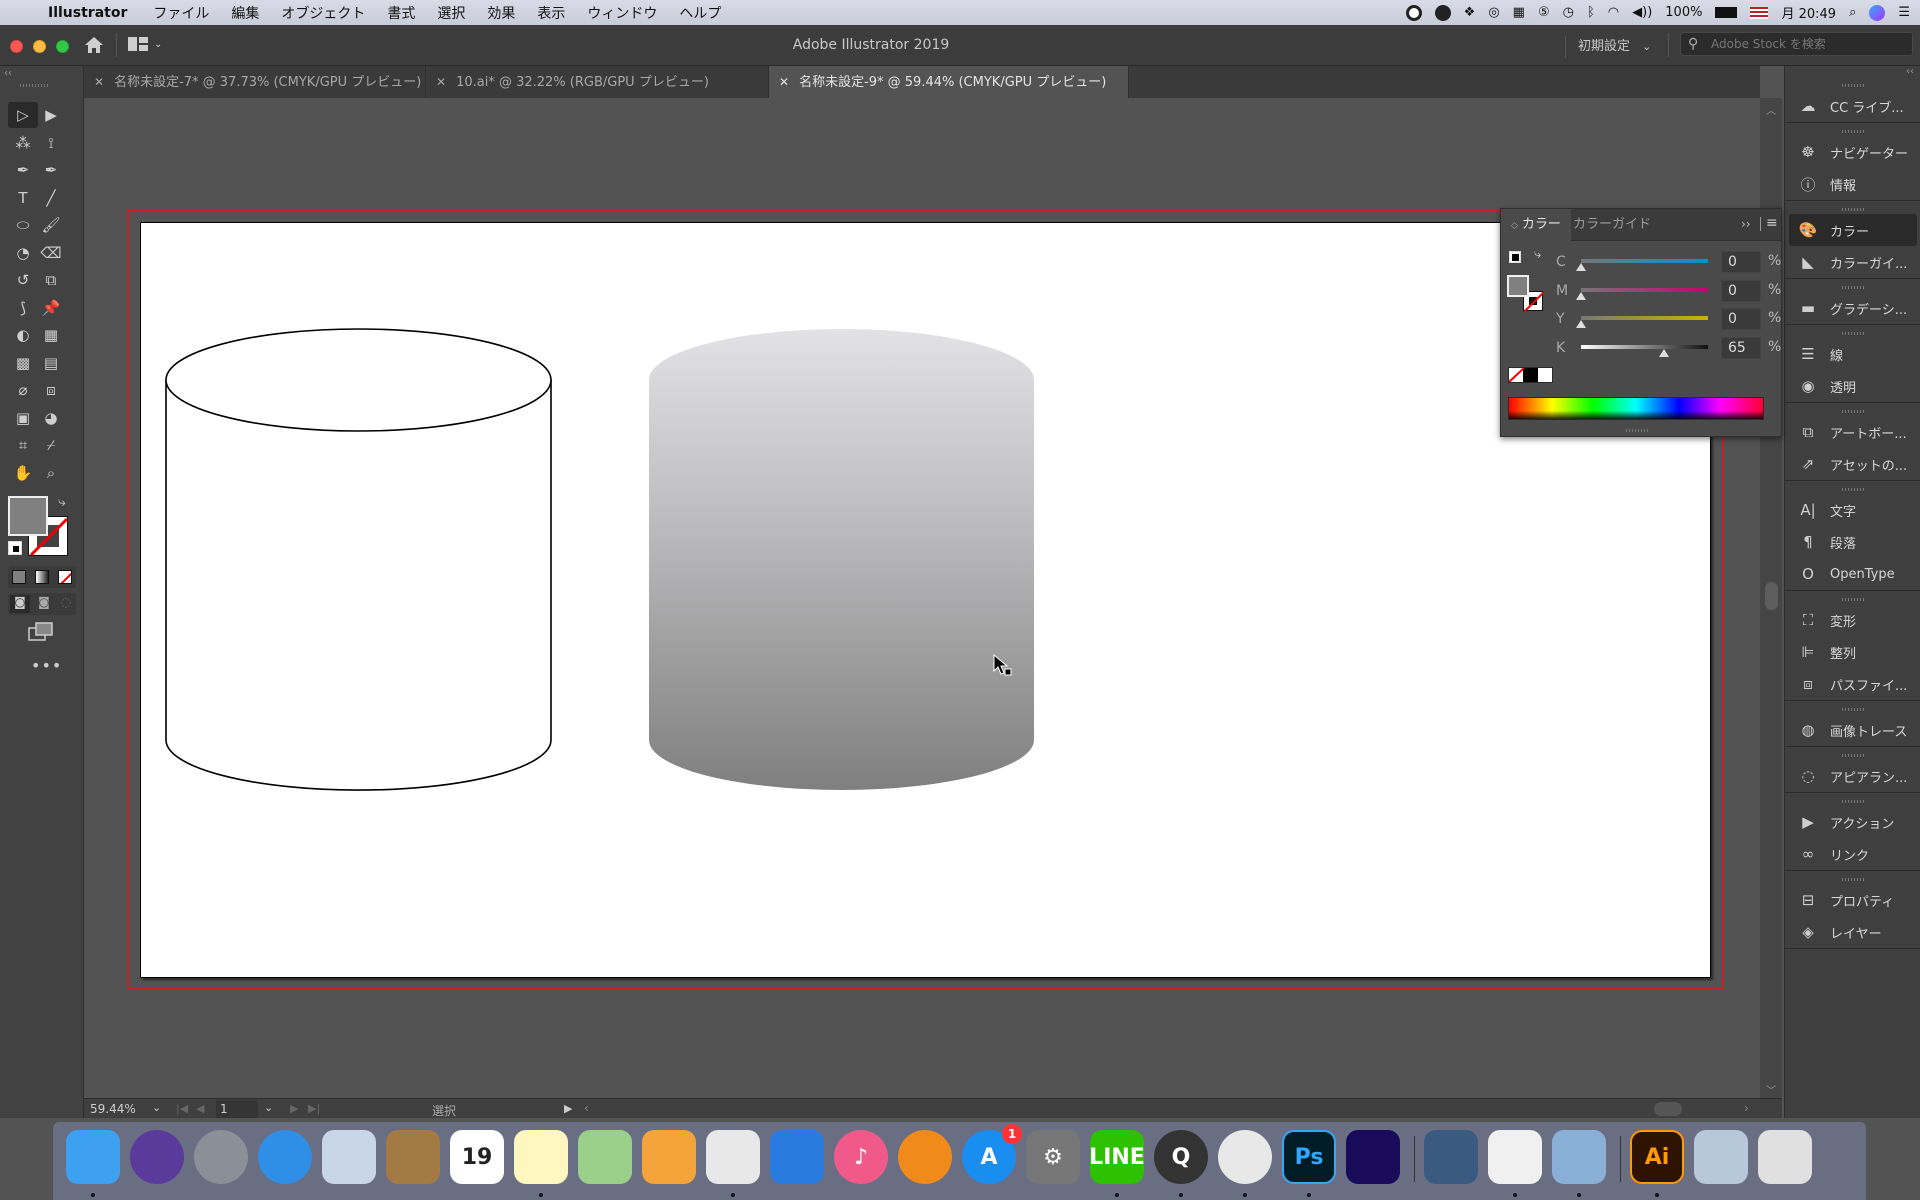 This screenshot has width=1920, height=1200. Describe the element at coordinates (441, 82) in the screenshot. I see `close-tab-icon: ✕` at that location.